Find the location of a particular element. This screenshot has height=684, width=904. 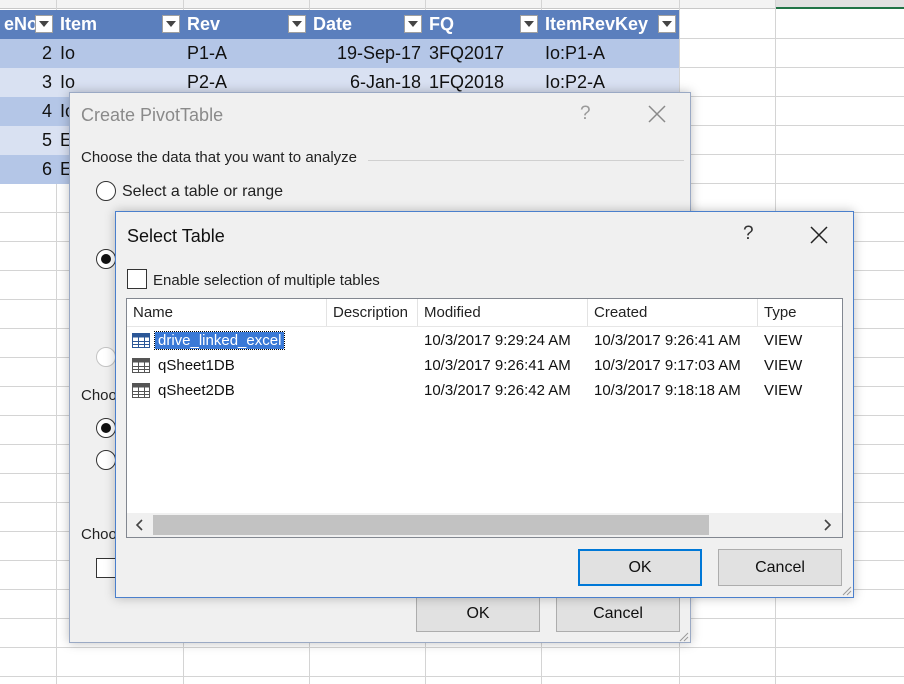

column-header-type: Type is located at coordinates (800, 313).